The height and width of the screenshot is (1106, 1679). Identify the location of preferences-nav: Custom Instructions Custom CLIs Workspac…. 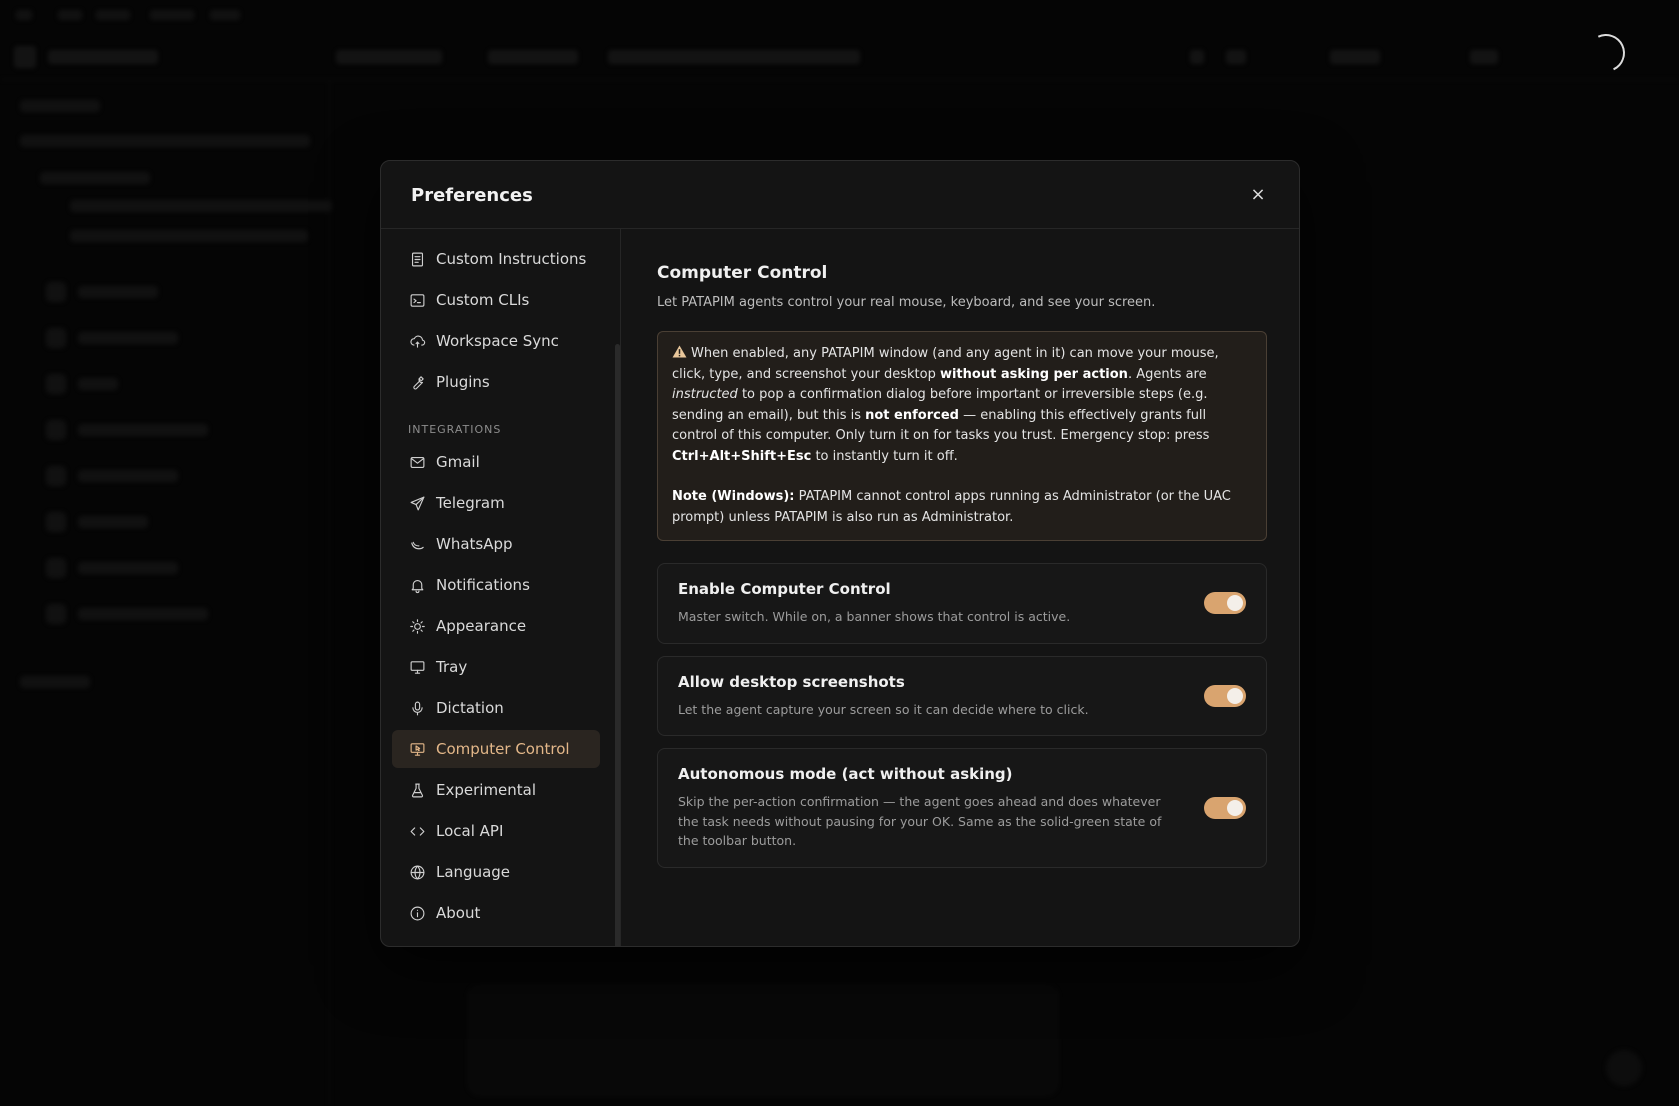
(501, 587).